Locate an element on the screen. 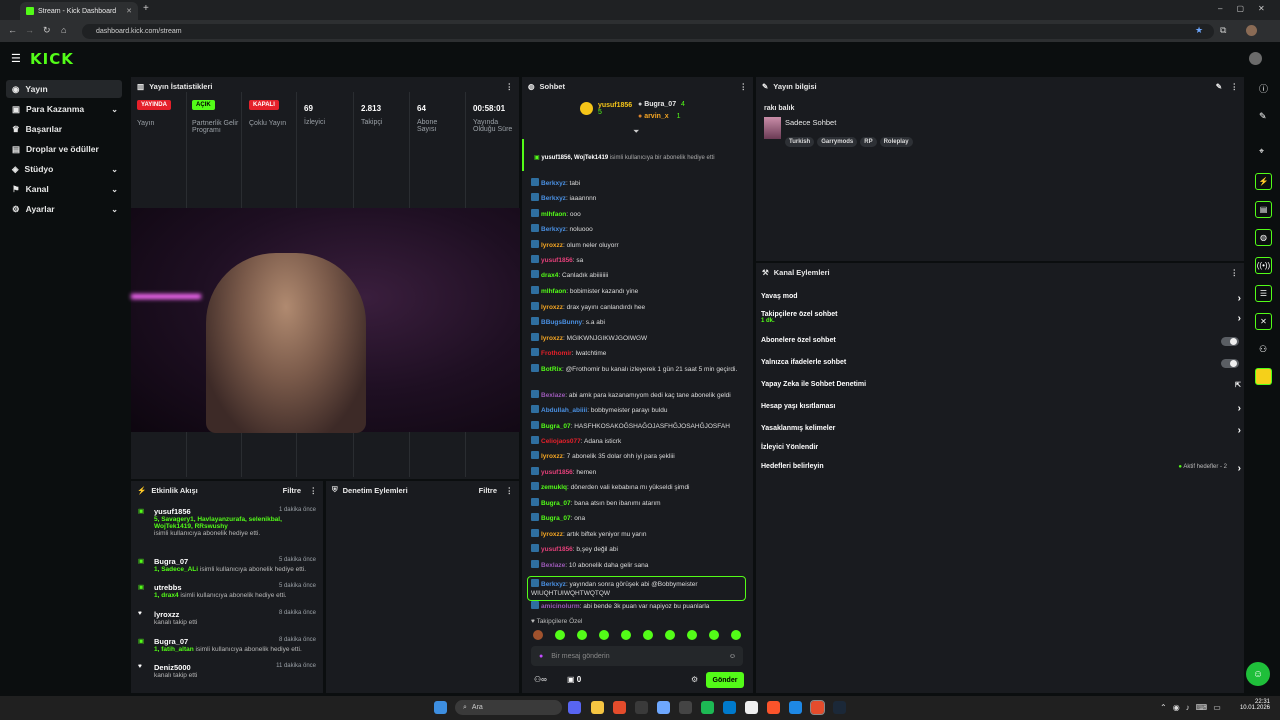 The image size is (1280, 720). emoji-icon: ☺ is located at coordinates (732, 656).